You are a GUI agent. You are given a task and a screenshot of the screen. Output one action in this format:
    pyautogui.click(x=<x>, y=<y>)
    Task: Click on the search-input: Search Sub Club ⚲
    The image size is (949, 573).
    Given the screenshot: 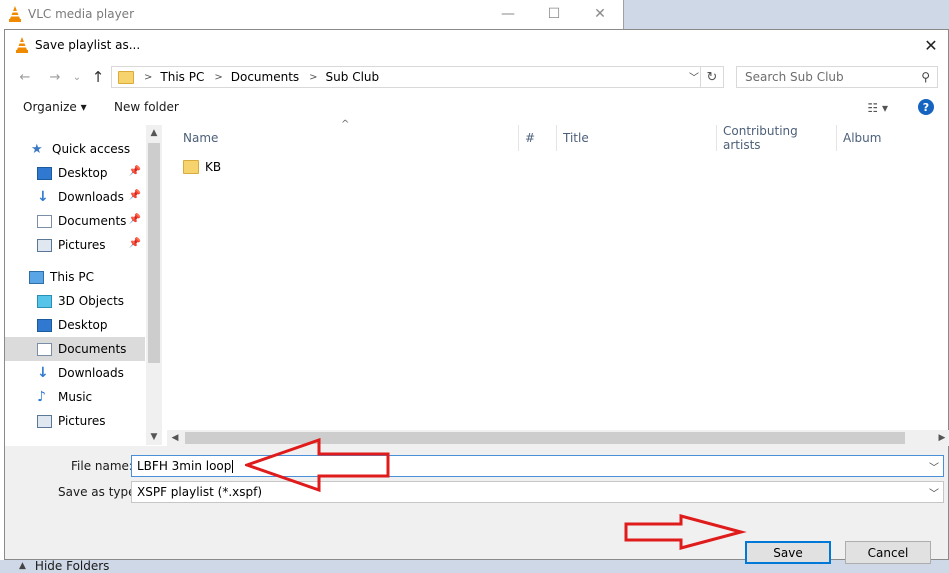 What is the action you would take?
    pyautogui.click(x=837, y=77)
    